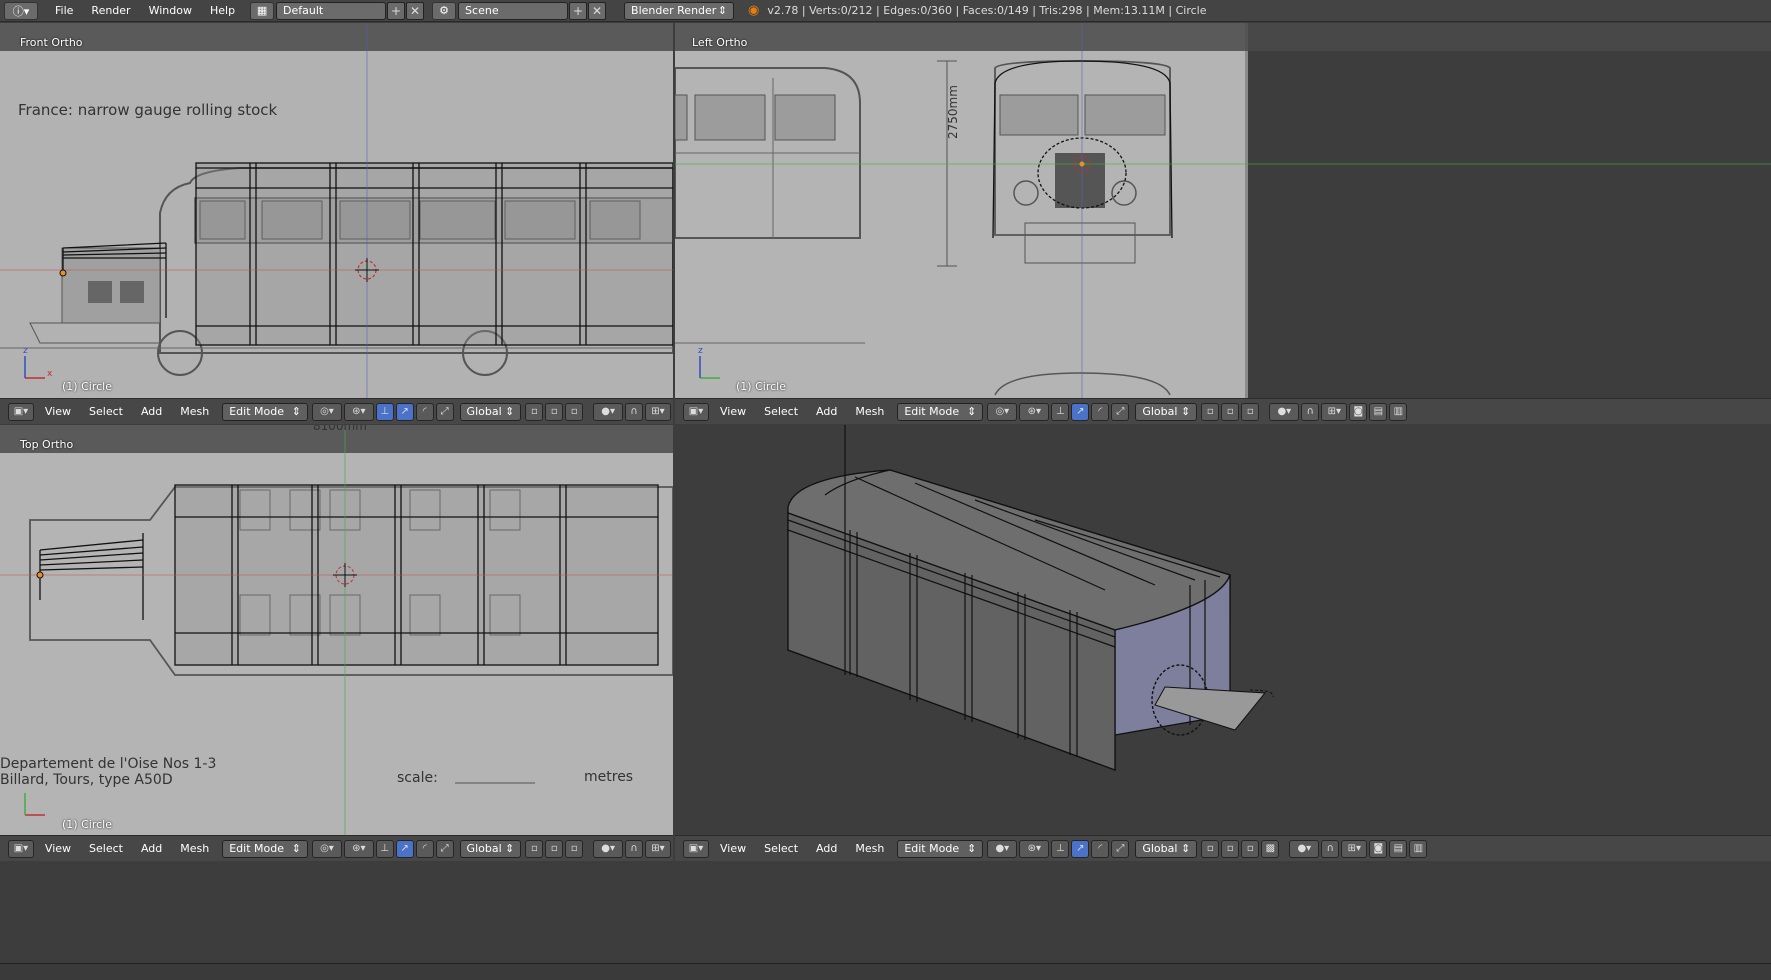 Image resolution: width=1771 pixels, height=980 pixels. Describe the element at coordinates (444, 10) in the screenshot. I see `scene-button: ⚙` at that location.